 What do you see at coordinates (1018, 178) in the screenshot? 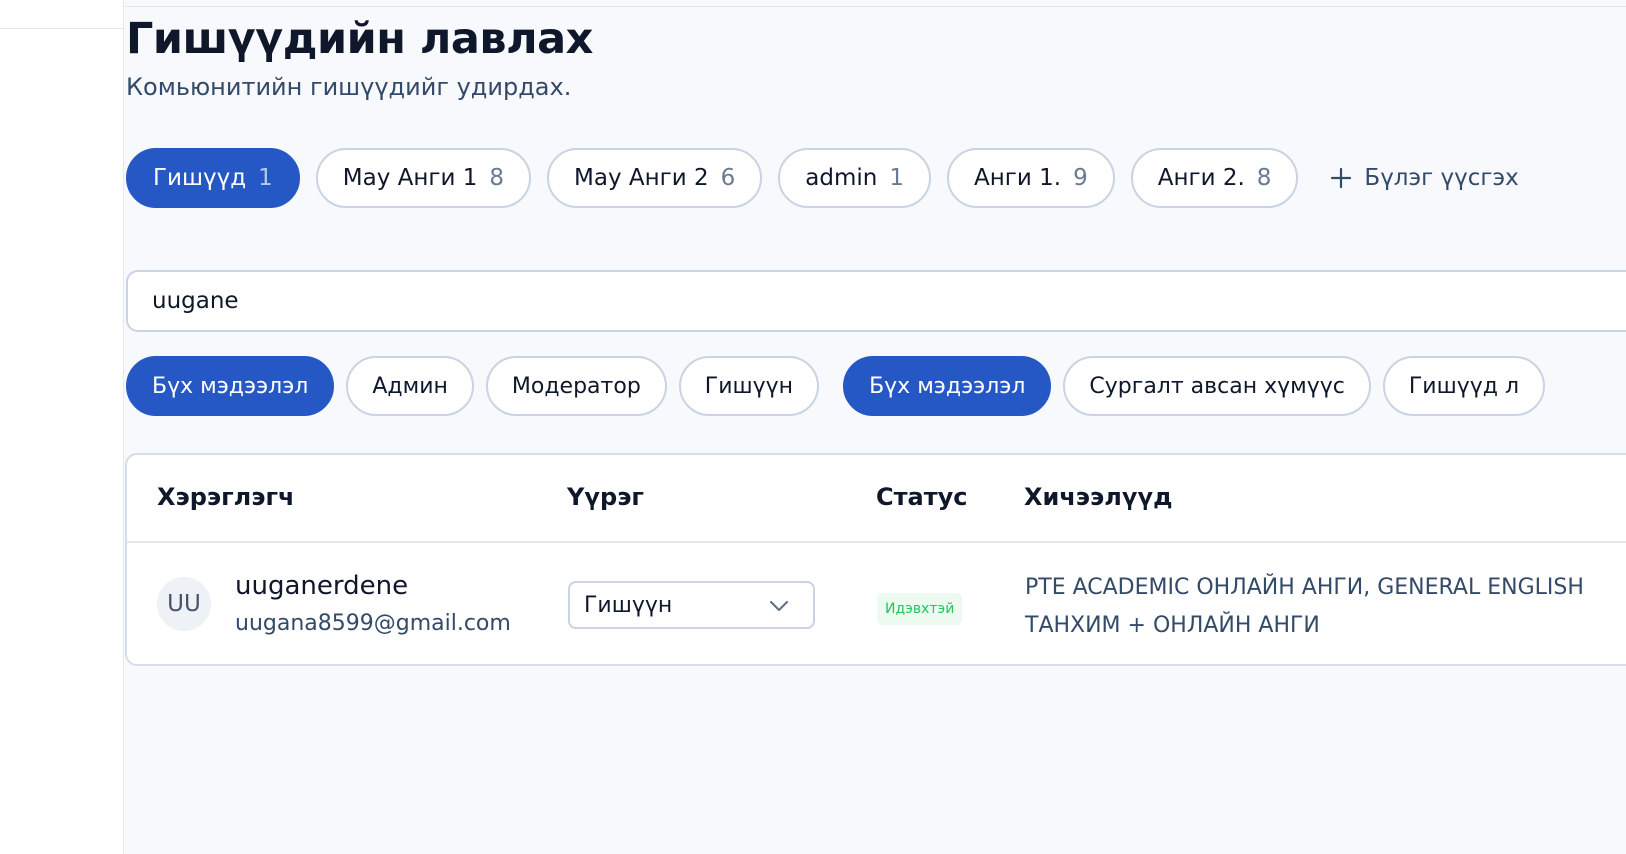
I see `group-tab-label: Анги 1.` at bounding box center [1018, 178].